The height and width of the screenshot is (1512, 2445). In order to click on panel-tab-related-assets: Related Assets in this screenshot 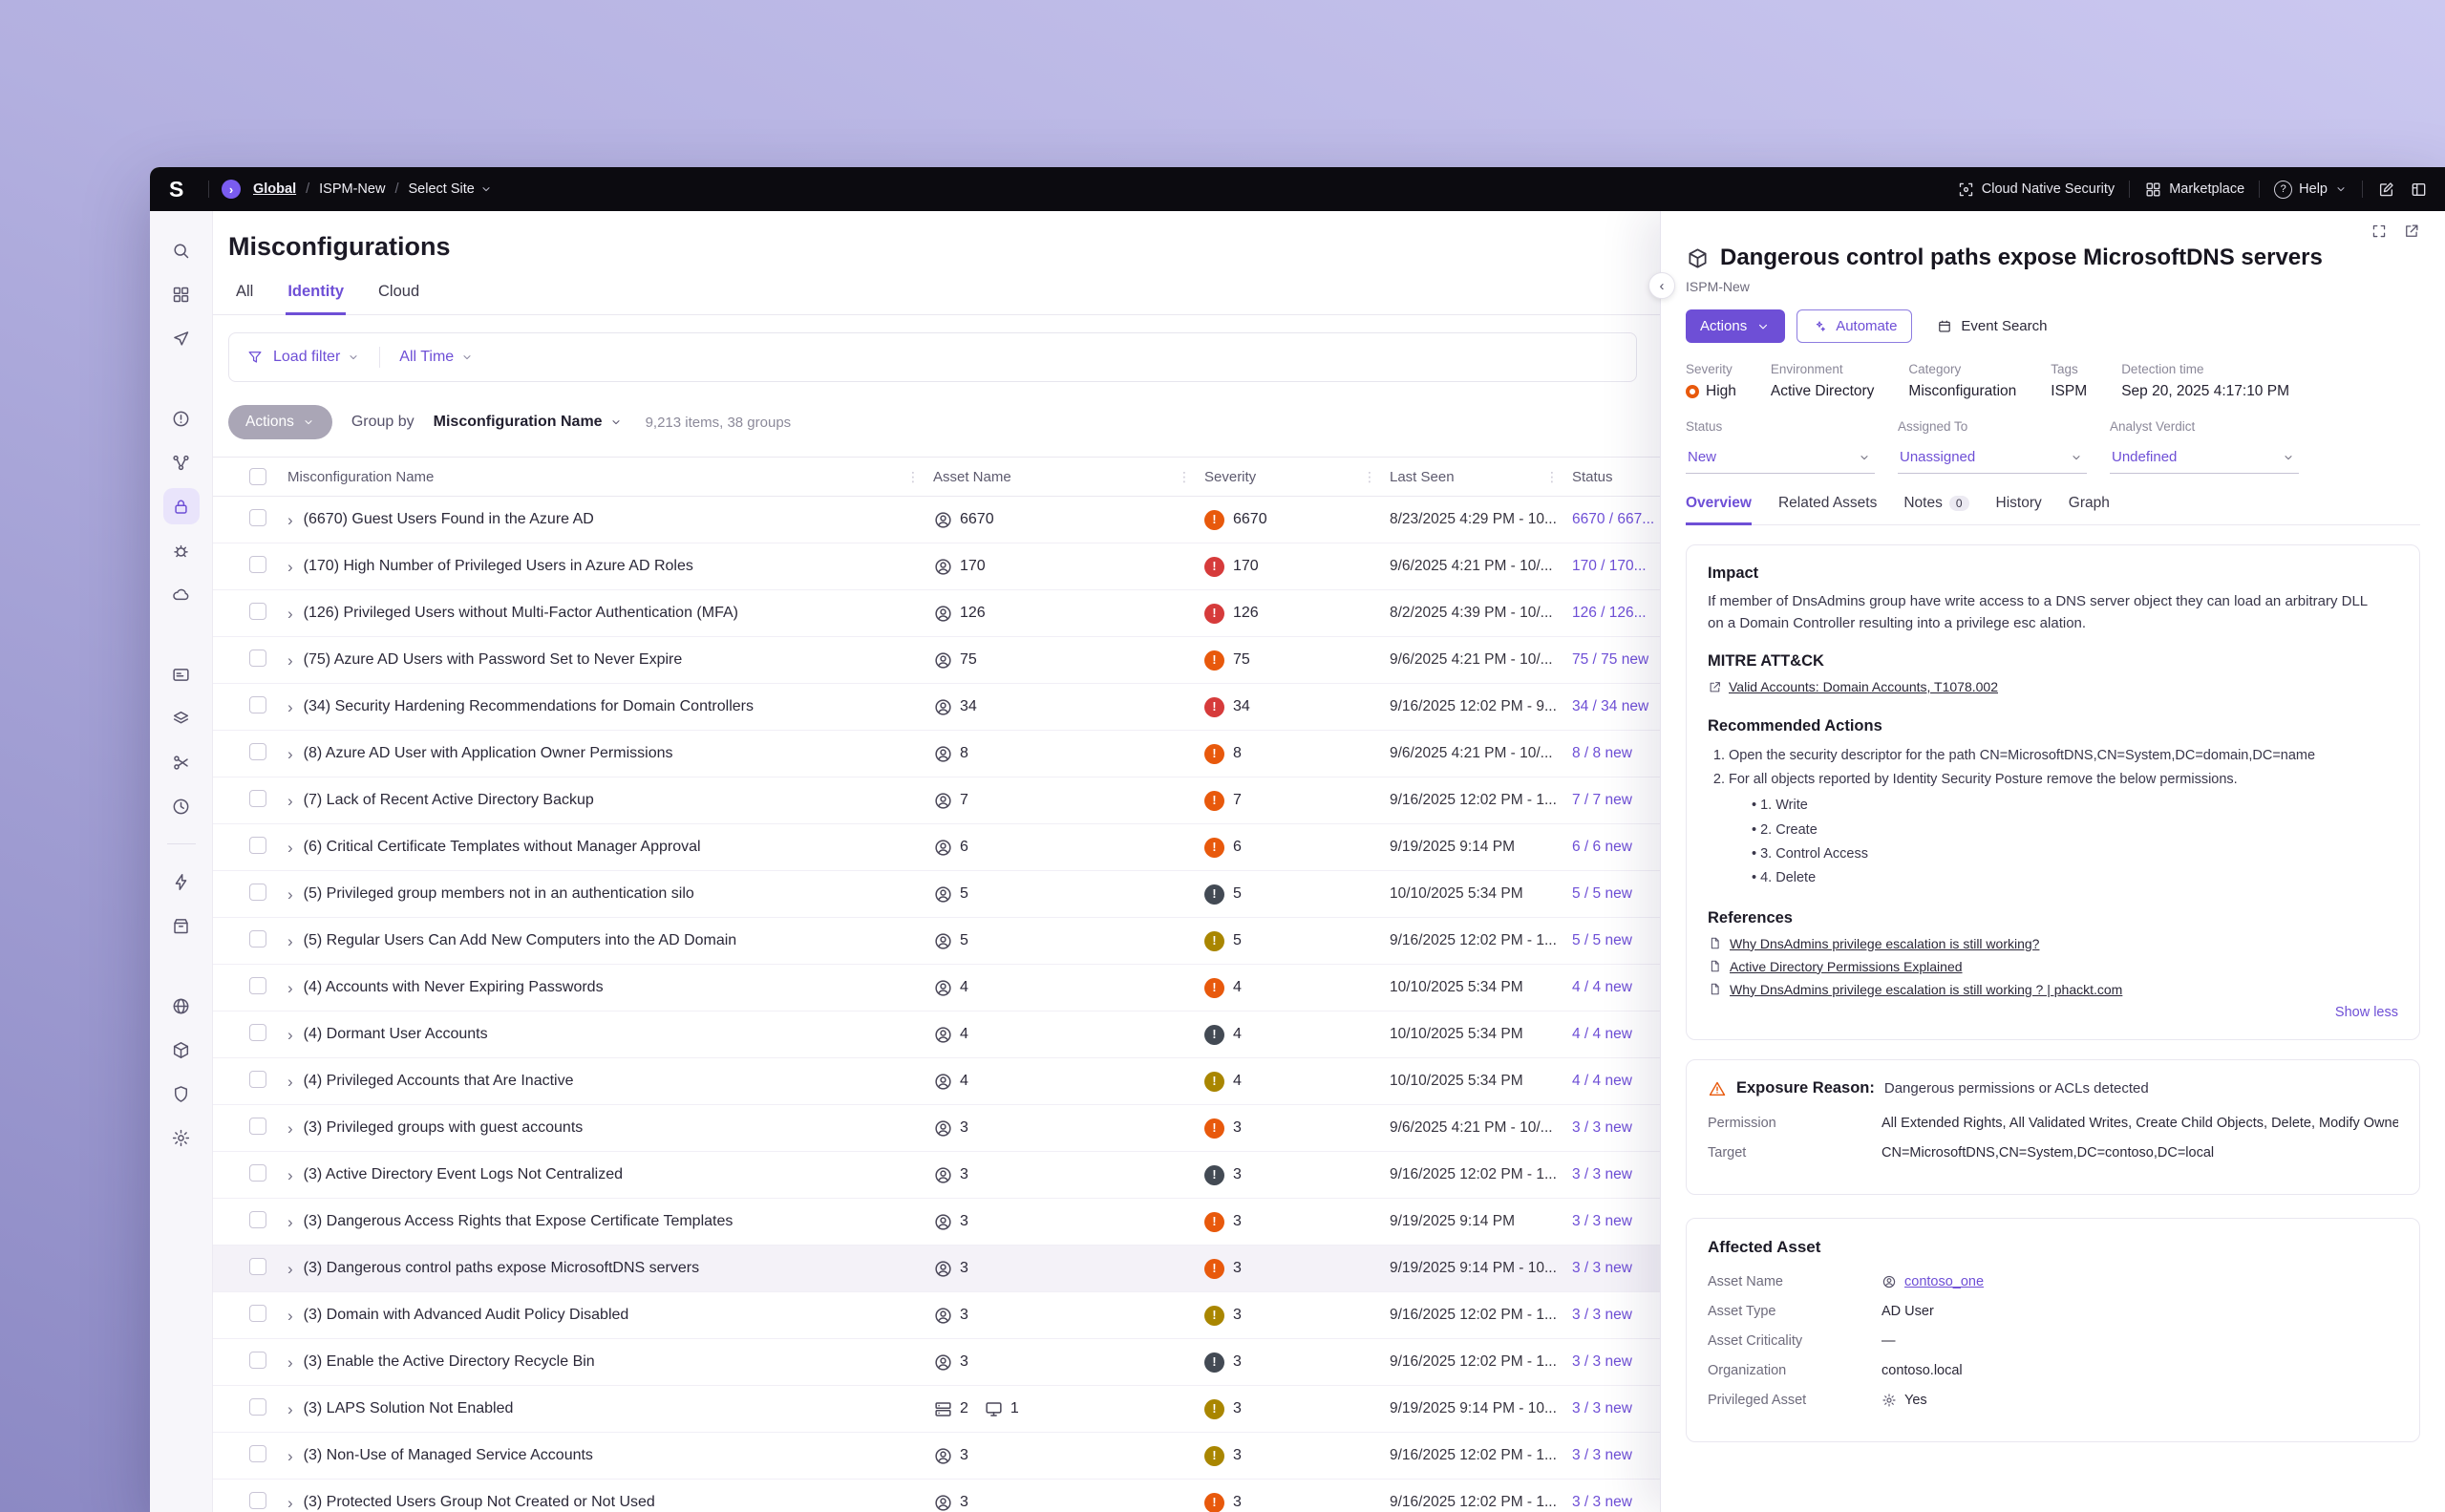, I will do `click(1828, 510)`.